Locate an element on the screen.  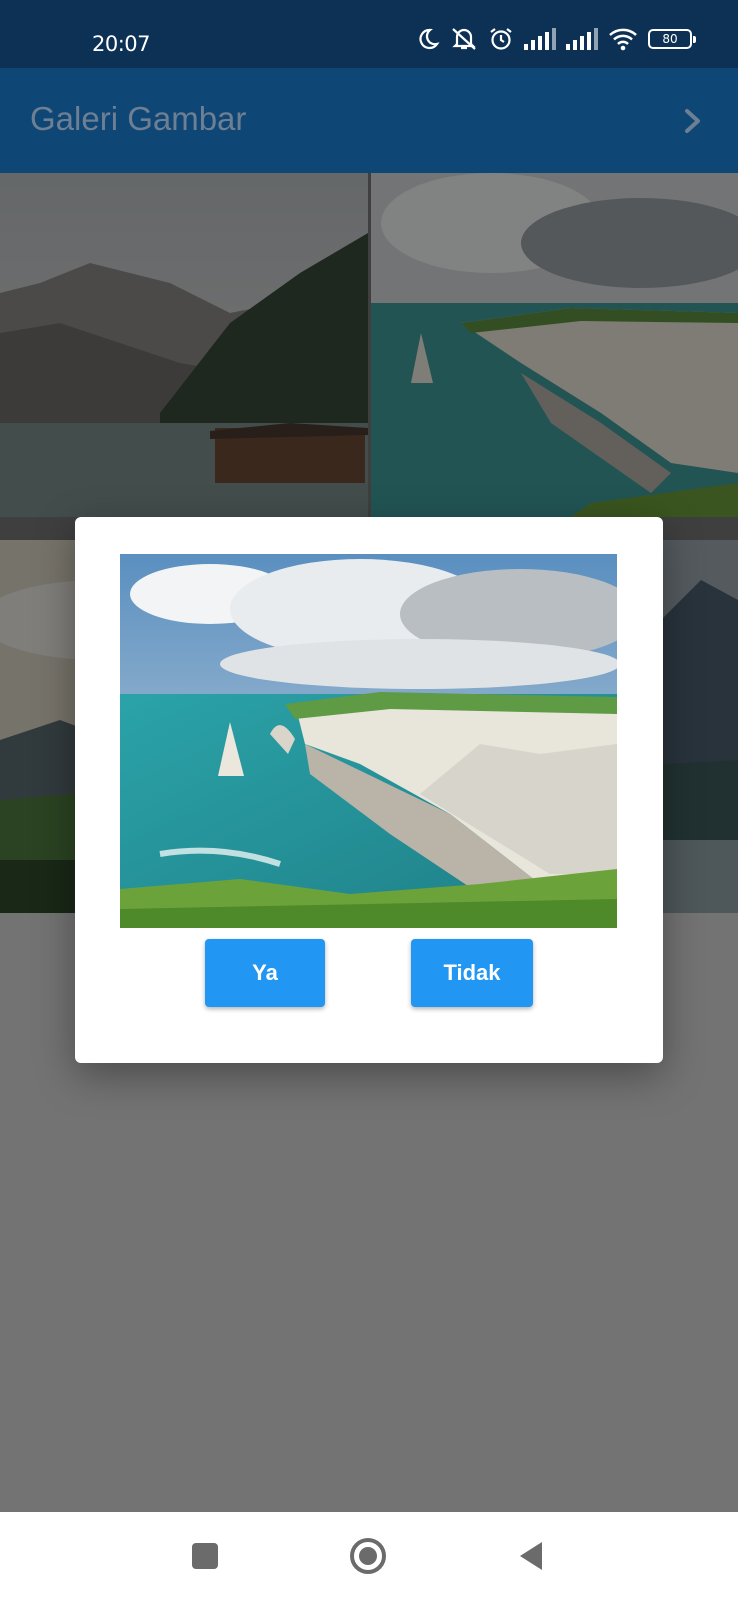
alarm-icon is located at coordinates (501, 39).